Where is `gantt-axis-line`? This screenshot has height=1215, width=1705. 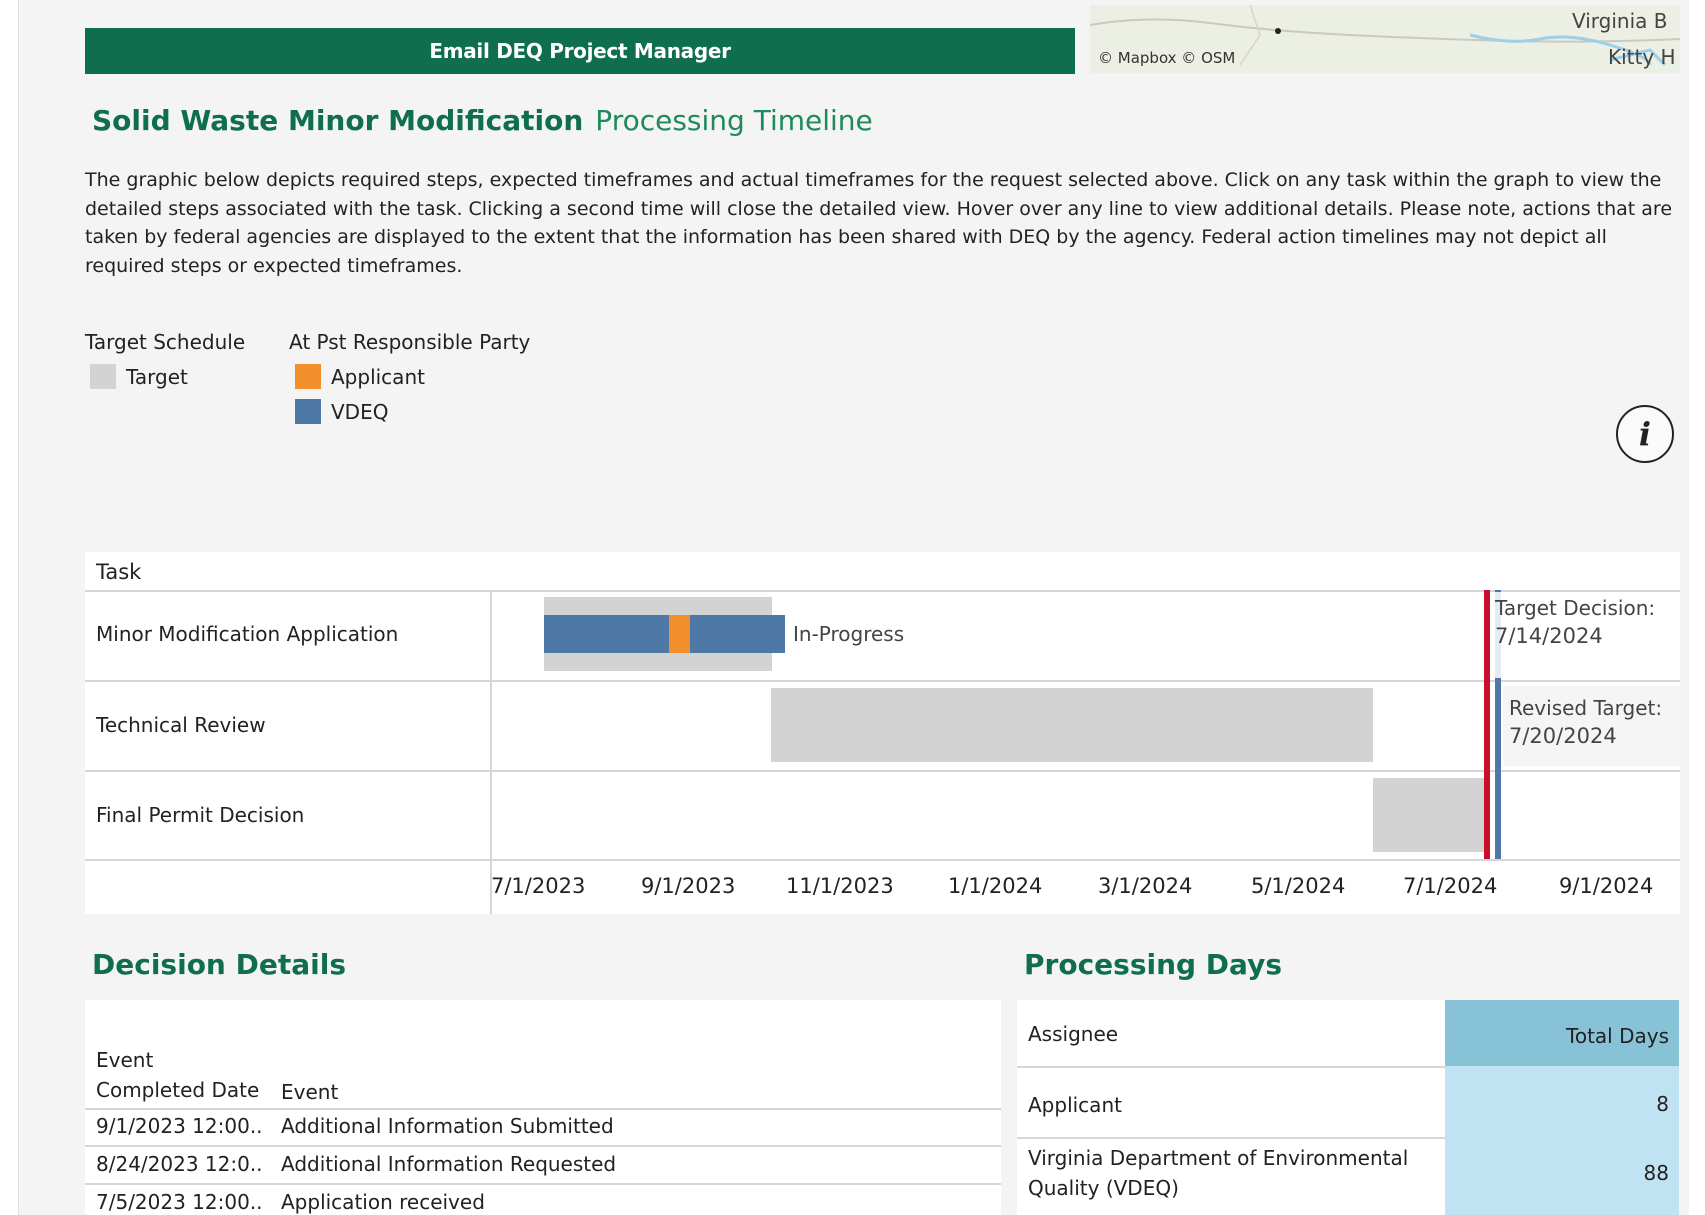
gantt-axis-line is located at coordinates (882, 860).